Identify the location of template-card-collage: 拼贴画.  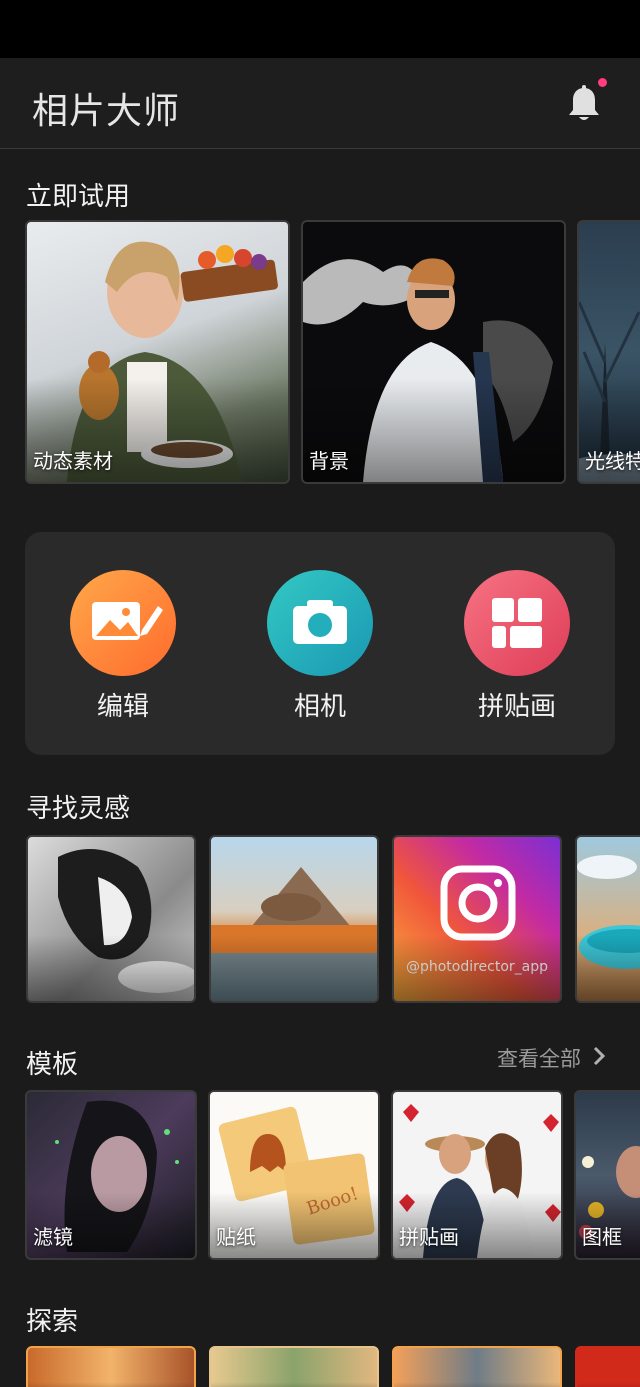
(477, 1175).